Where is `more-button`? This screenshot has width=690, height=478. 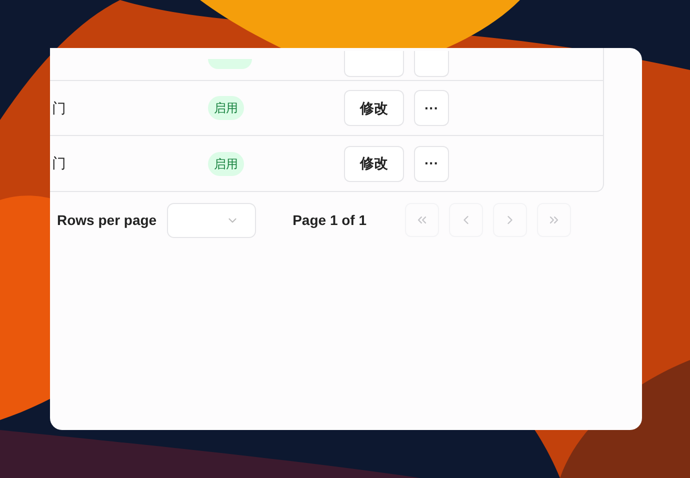 more-button is located at coordinates (431, 64).